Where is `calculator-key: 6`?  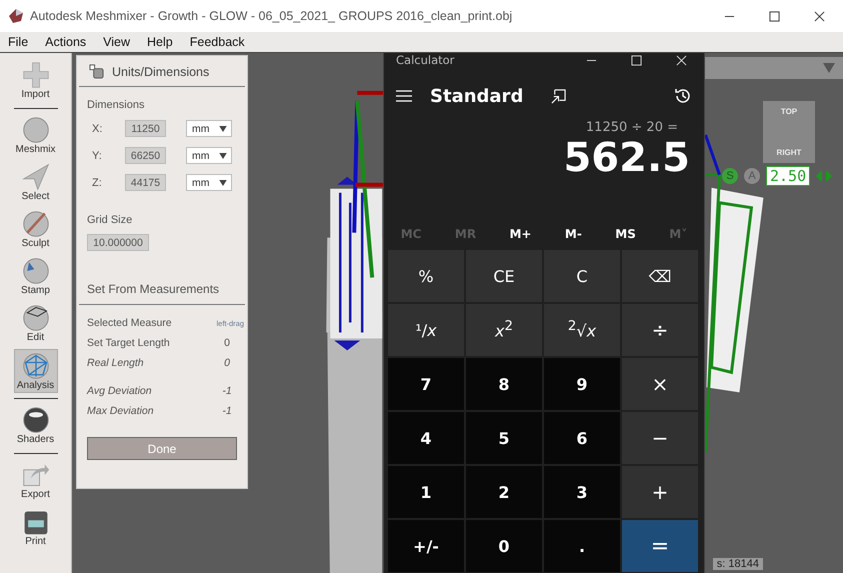 calculator-key: 6 is located at coordinates (582, 438).